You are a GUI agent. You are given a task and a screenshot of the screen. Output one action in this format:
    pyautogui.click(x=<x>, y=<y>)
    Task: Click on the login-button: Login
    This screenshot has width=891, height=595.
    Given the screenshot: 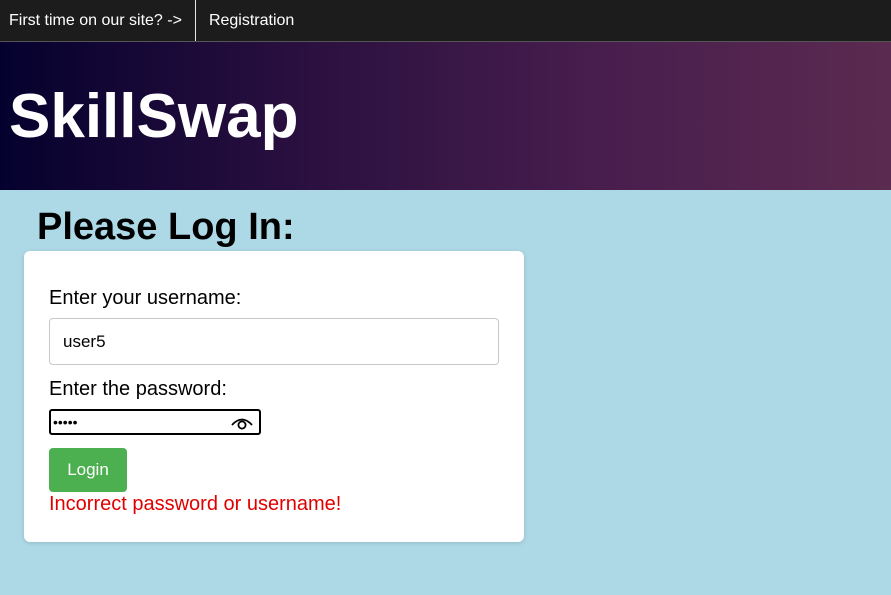 What is the action you would take?
    pyautogui.click(x=88, y=470)
    